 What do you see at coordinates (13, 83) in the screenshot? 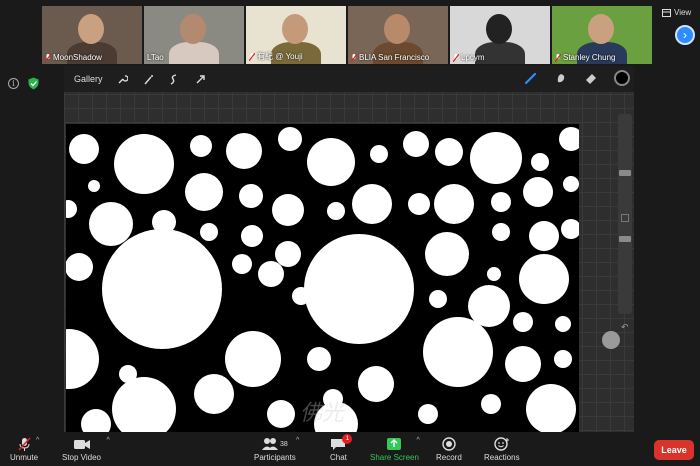
I see `info-icon: i` at bounding box center [13, 83].